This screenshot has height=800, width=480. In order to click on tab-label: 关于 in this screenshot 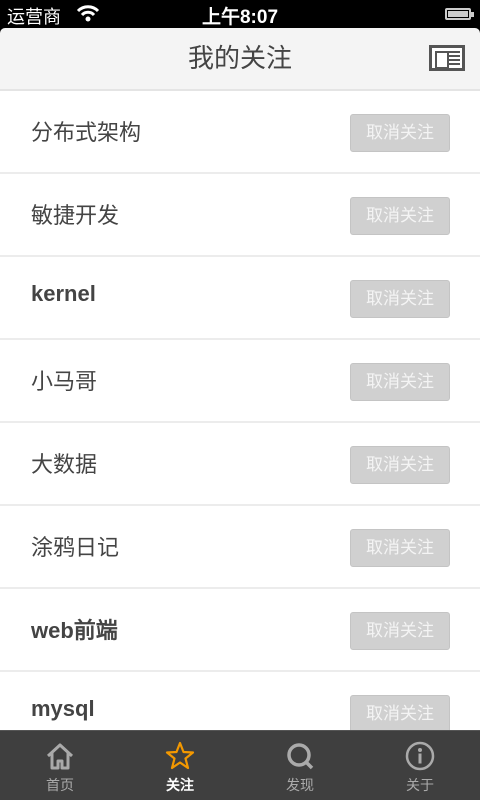, I will do `click(420, 786)`.